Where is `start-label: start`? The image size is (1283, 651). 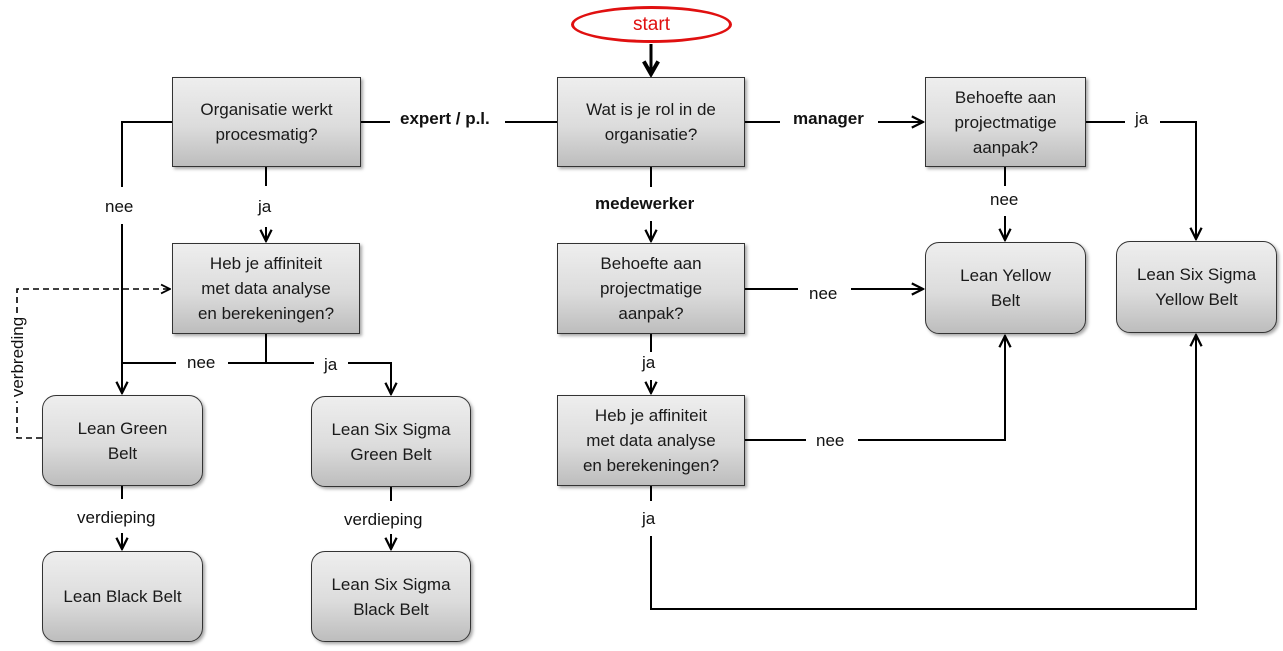 start-label: start is located at coordinates (651, 24).